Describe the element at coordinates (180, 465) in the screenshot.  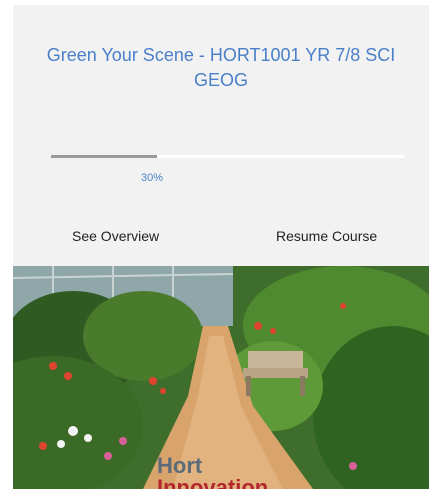
I see `logo-line-1: Hort` at that location.